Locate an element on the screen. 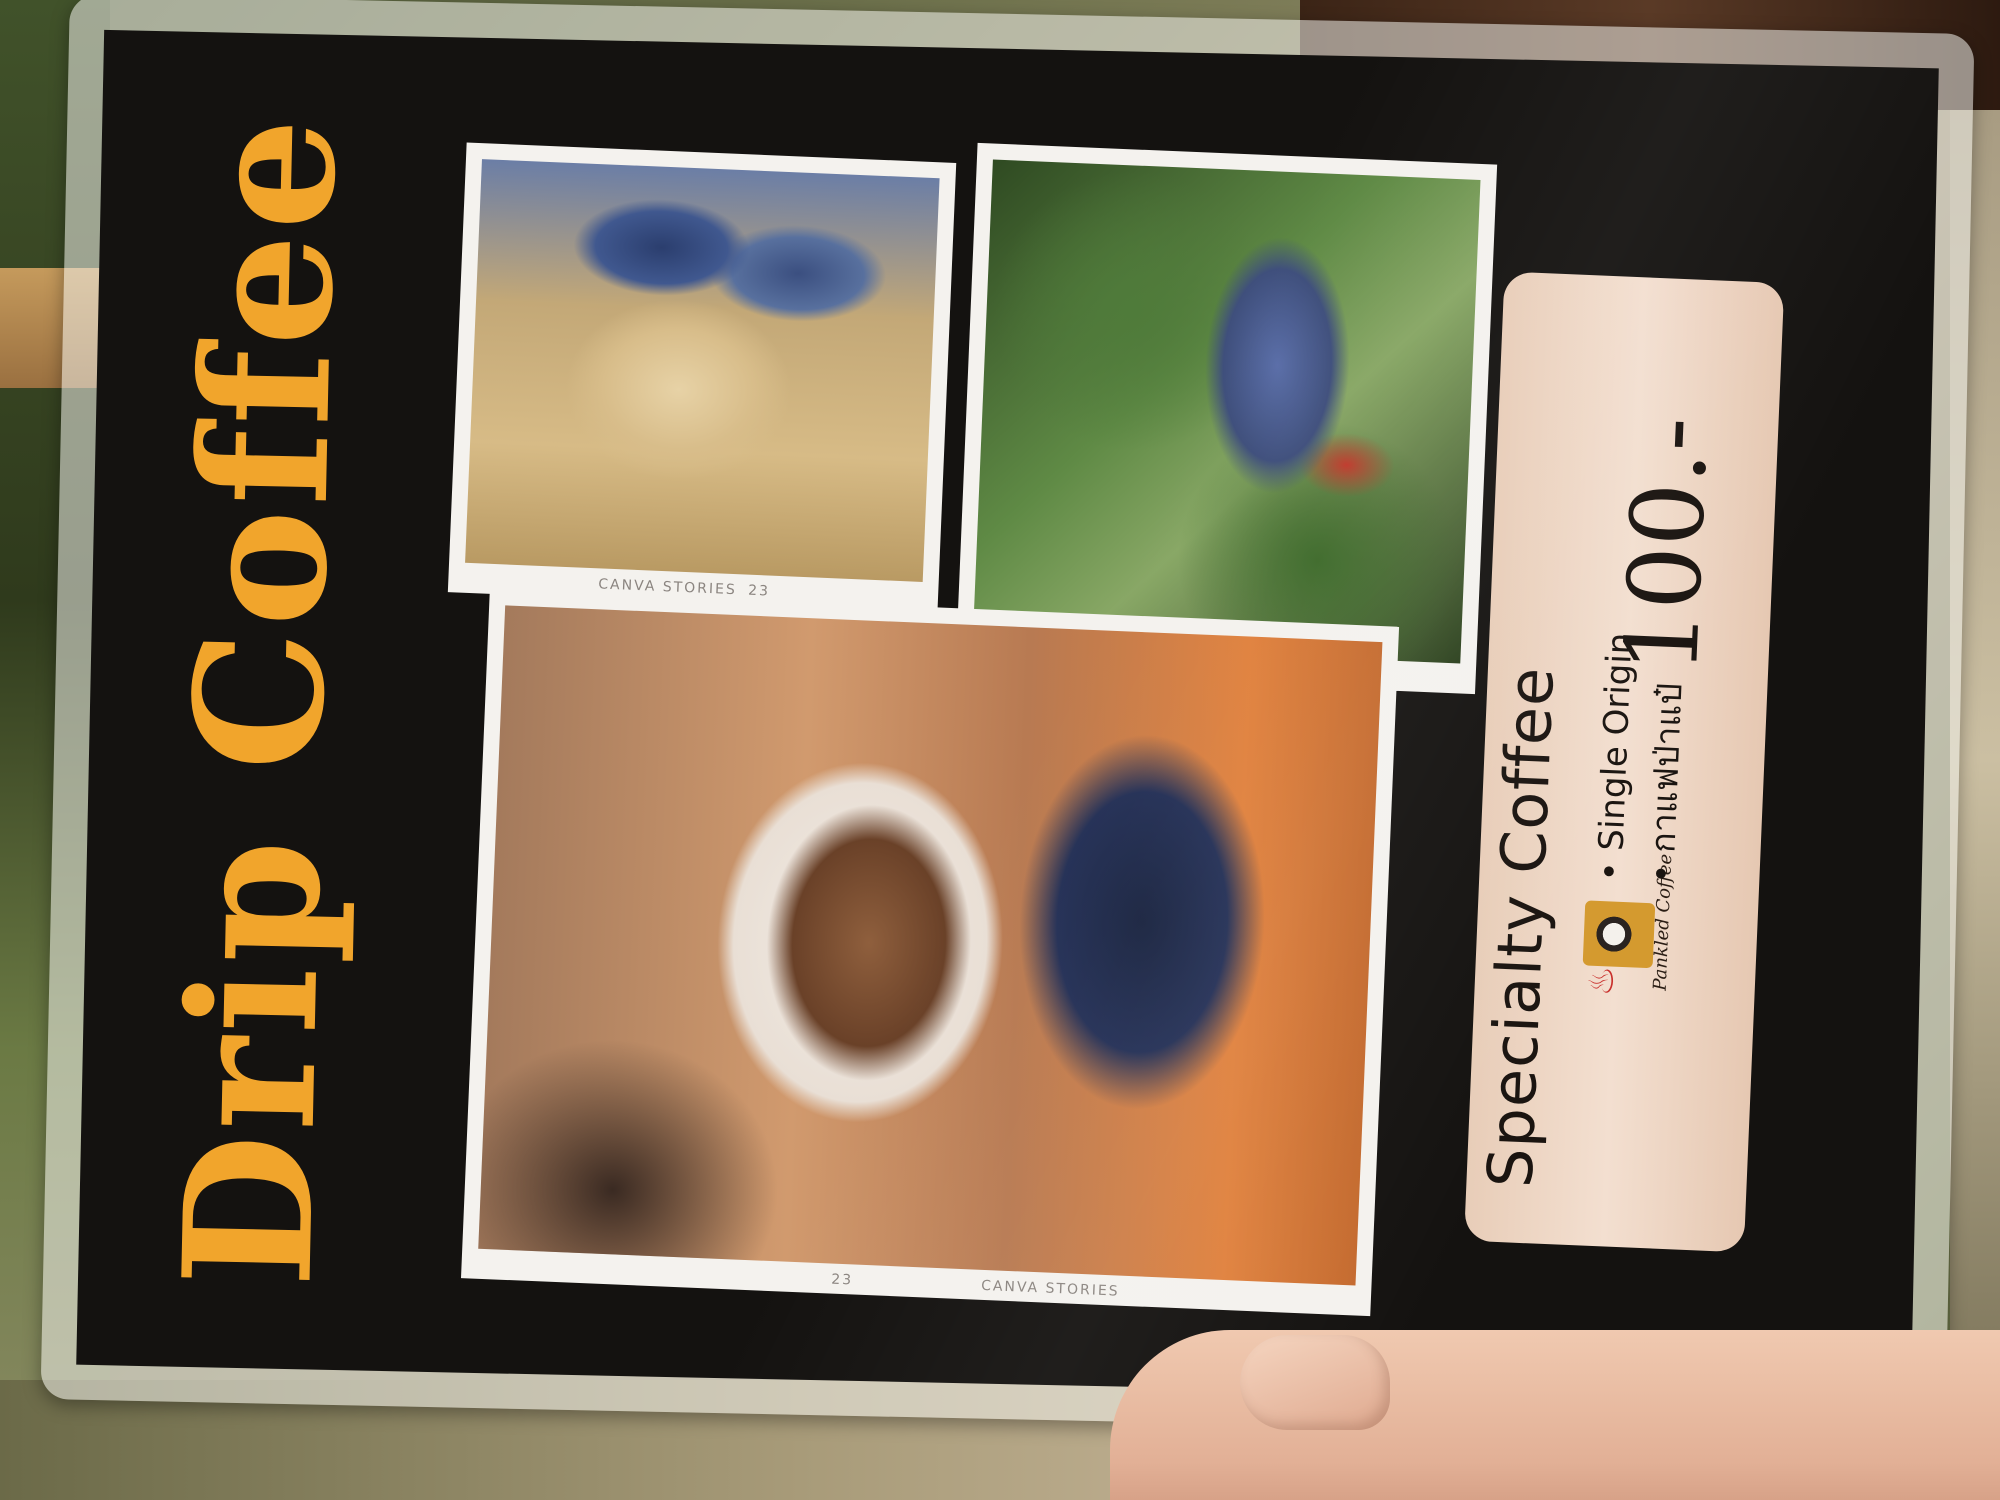 This screenshot has width=2000, height=1500. price-label: 100.- is located at coordinates (1666, 545).